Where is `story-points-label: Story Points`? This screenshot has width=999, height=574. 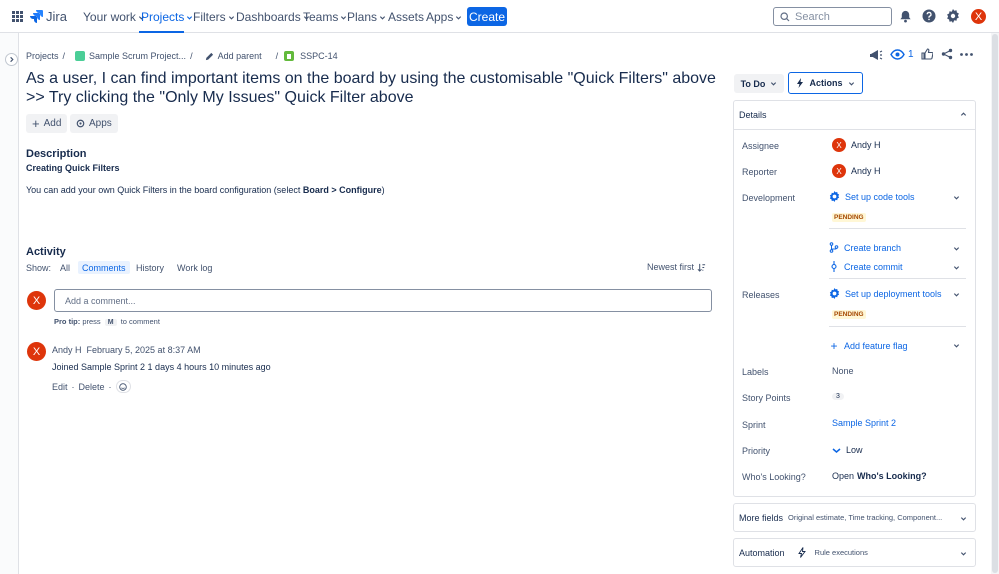 story-points-label: Story Points is located at coordinates (766, 398).